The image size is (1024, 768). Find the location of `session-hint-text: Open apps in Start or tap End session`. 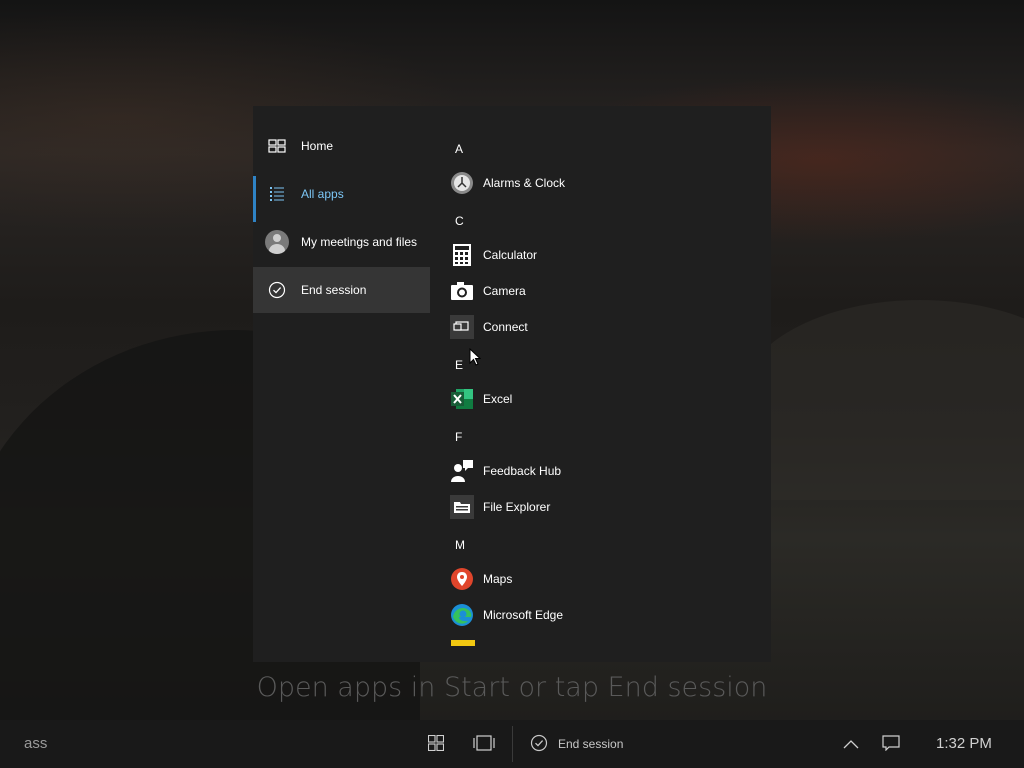

session-hint-text: Open apps in Start or tap End session is located at coordinates (512, 687).